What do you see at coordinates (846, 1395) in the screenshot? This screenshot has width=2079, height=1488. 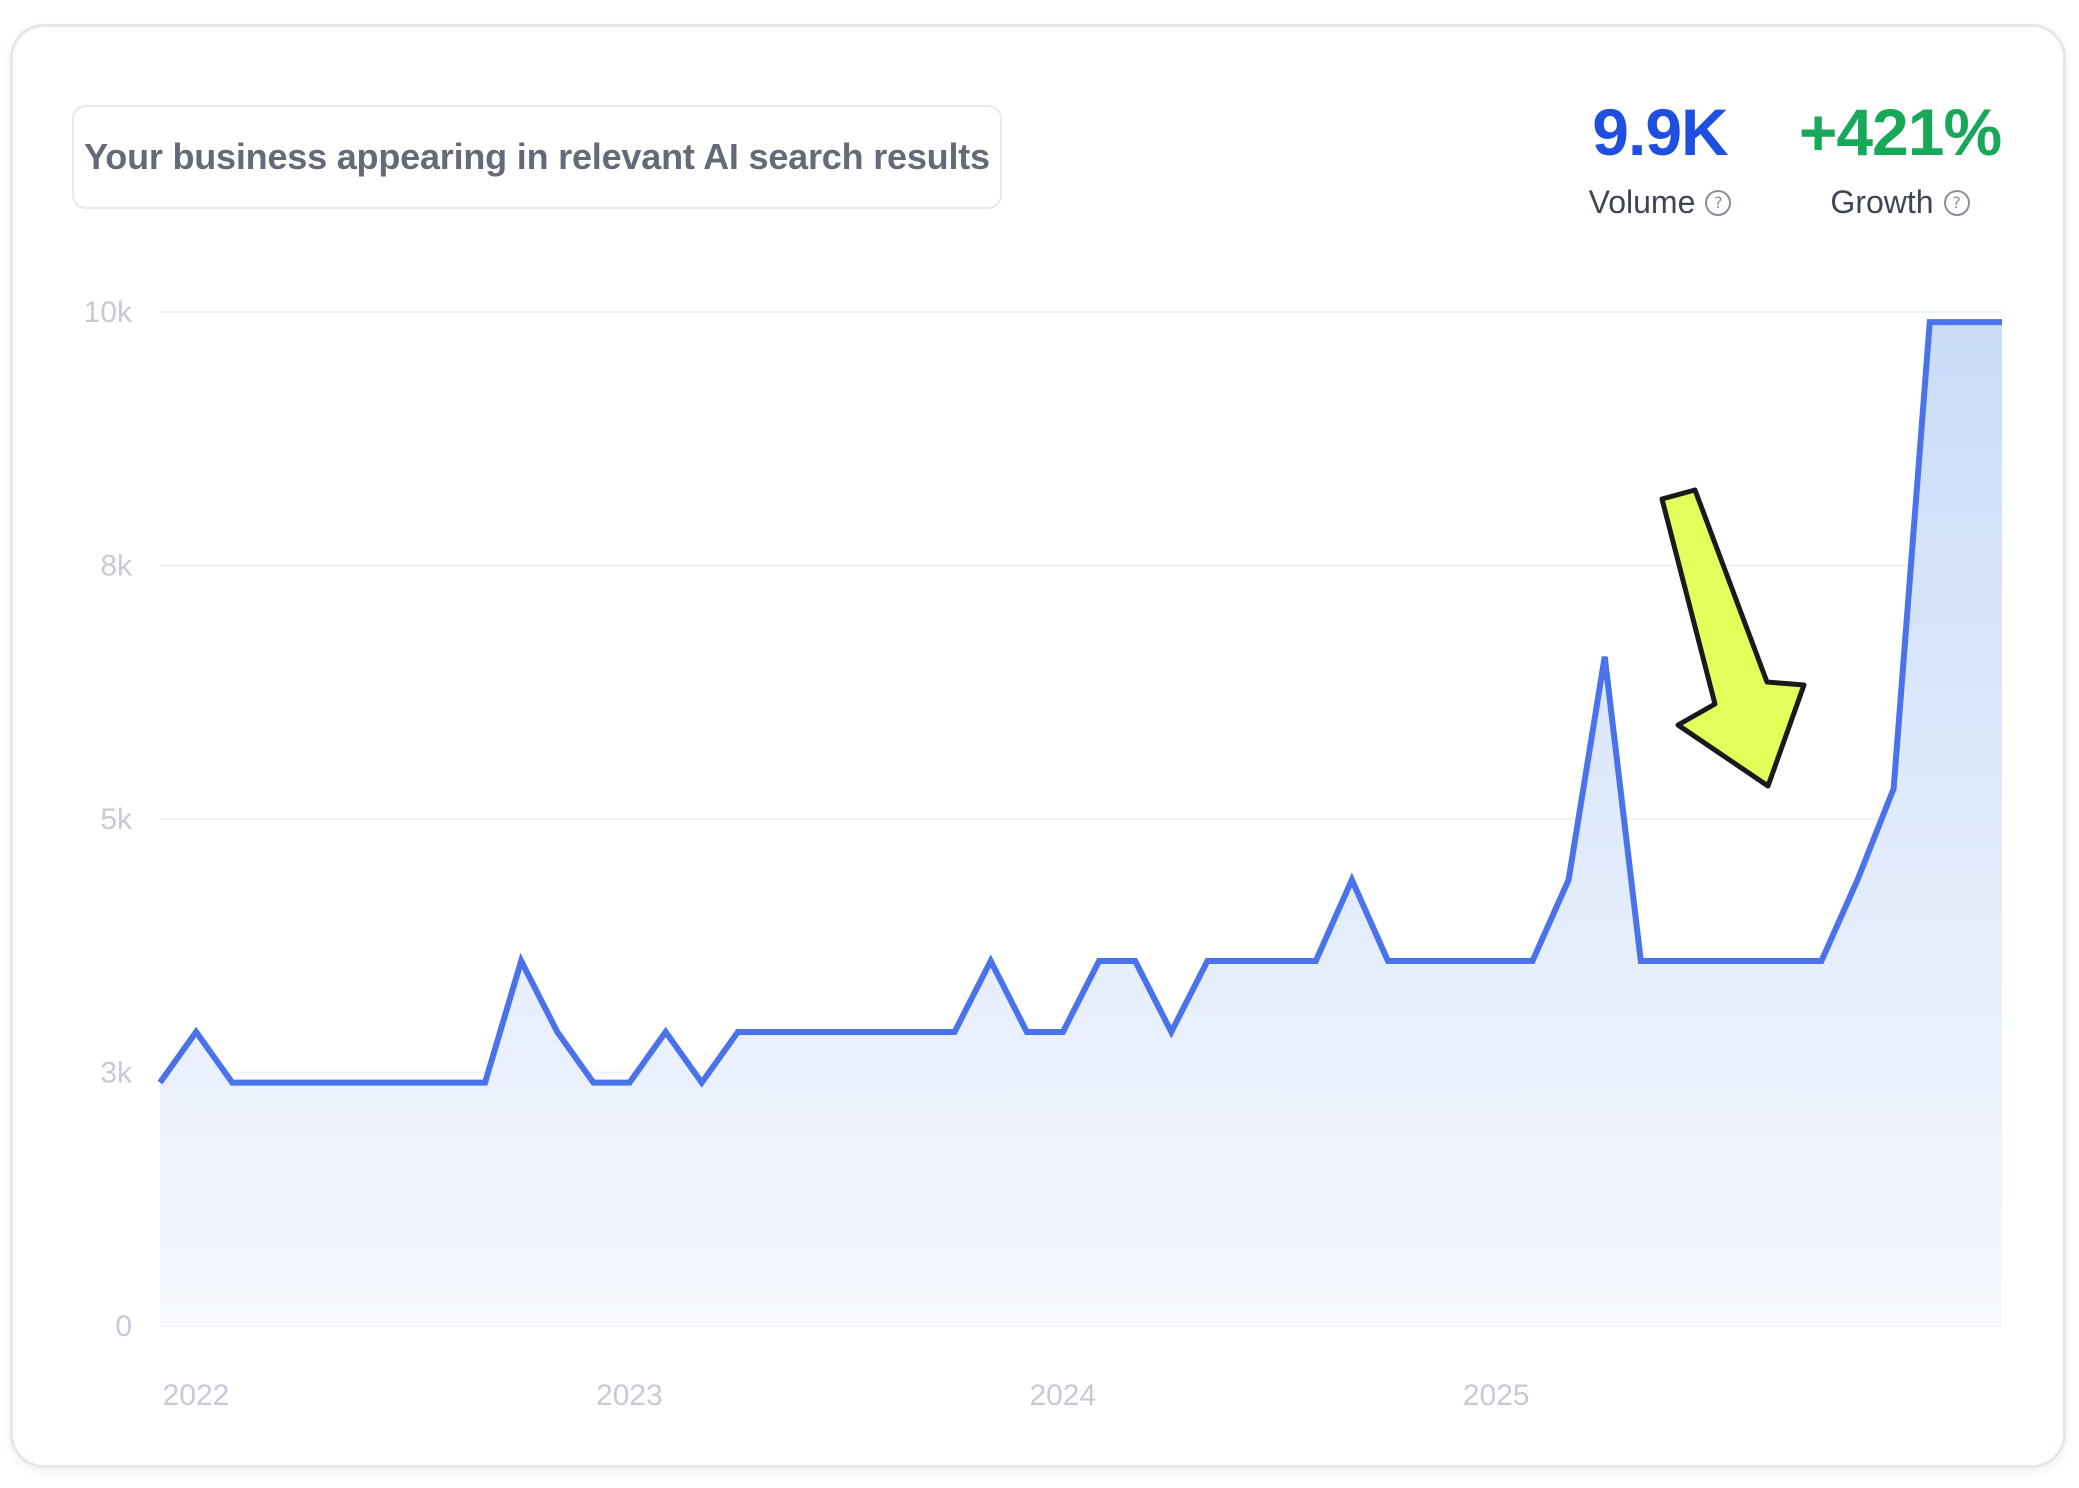 I see `x-axis-ticks: 2022 2023 2024 2025` at bounding box center [846, 1395].